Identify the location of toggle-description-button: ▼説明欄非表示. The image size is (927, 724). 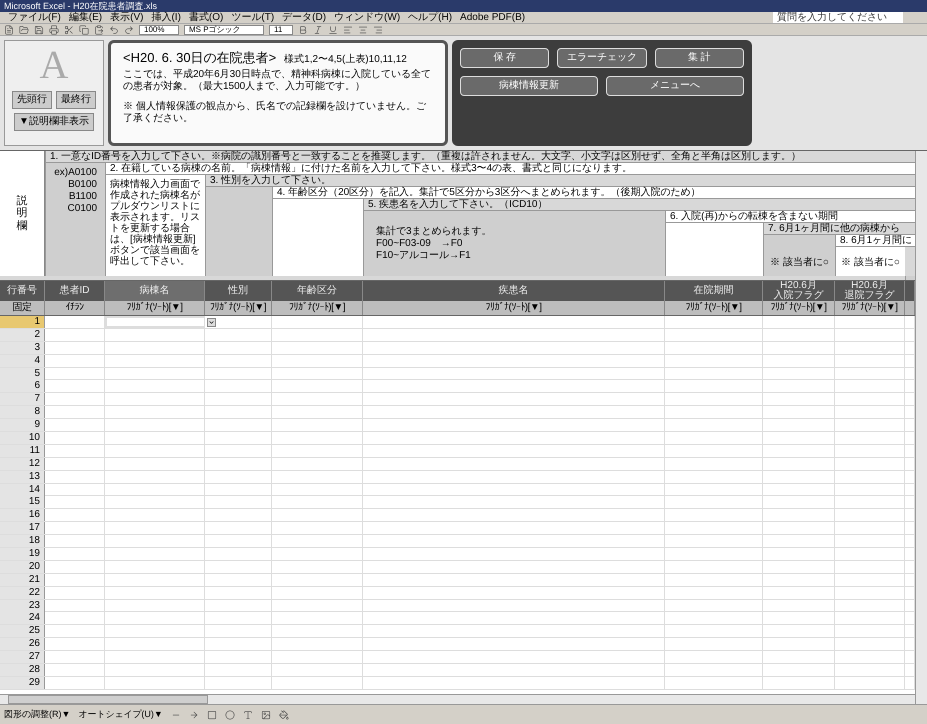
(54, 122).